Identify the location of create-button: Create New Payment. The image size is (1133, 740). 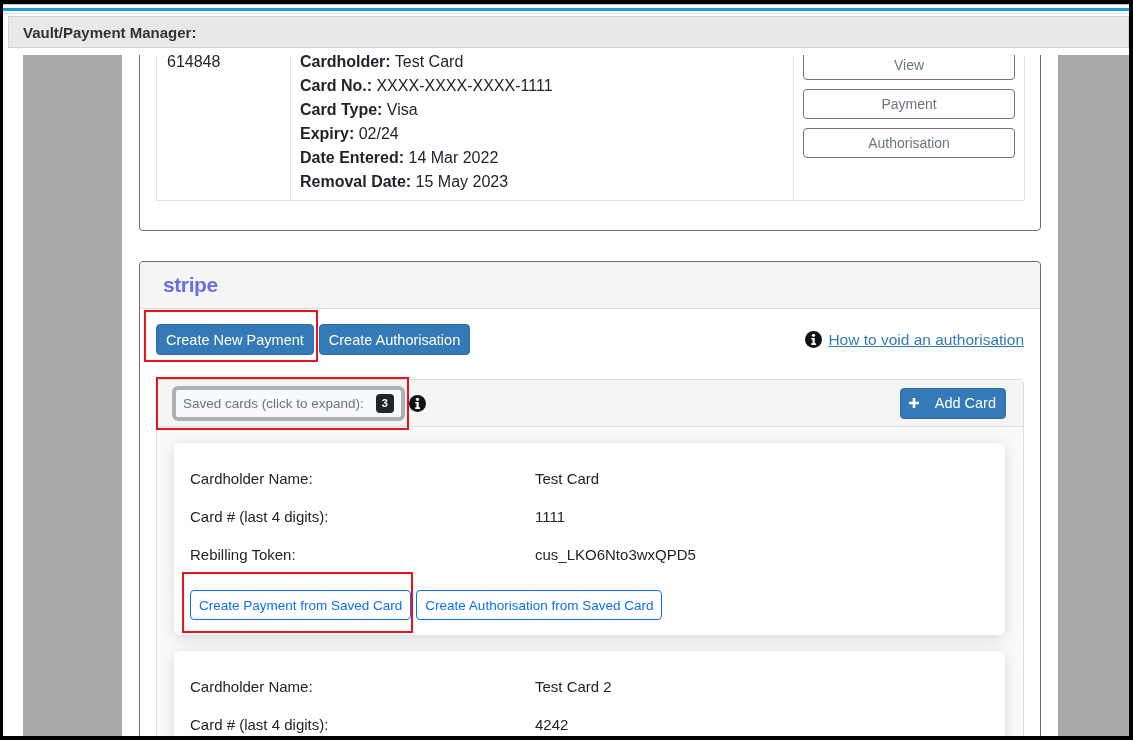
(235, 339).